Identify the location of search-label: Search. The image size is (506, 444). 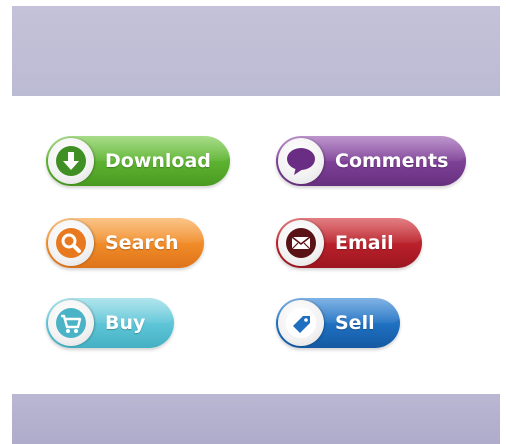
(142, 243).